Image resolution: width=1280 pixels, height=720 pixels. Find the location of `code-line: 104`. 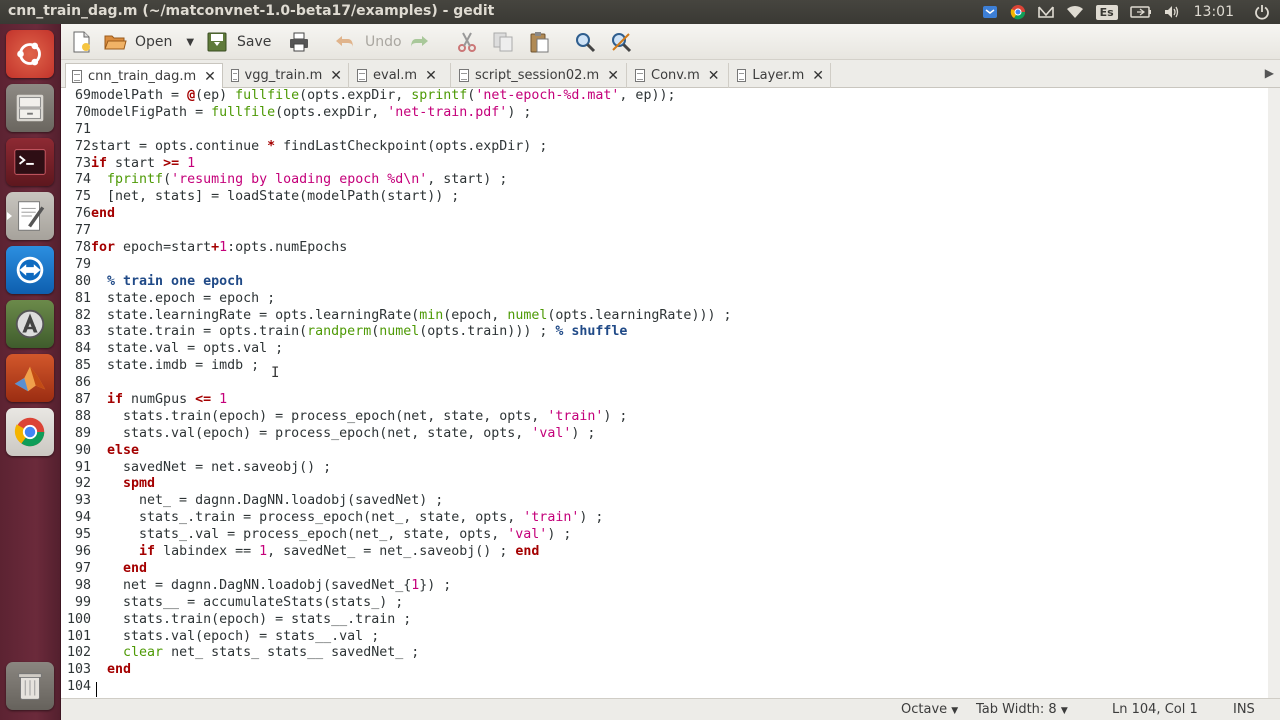

code-line: 104 is located at coordinates (670, 687).